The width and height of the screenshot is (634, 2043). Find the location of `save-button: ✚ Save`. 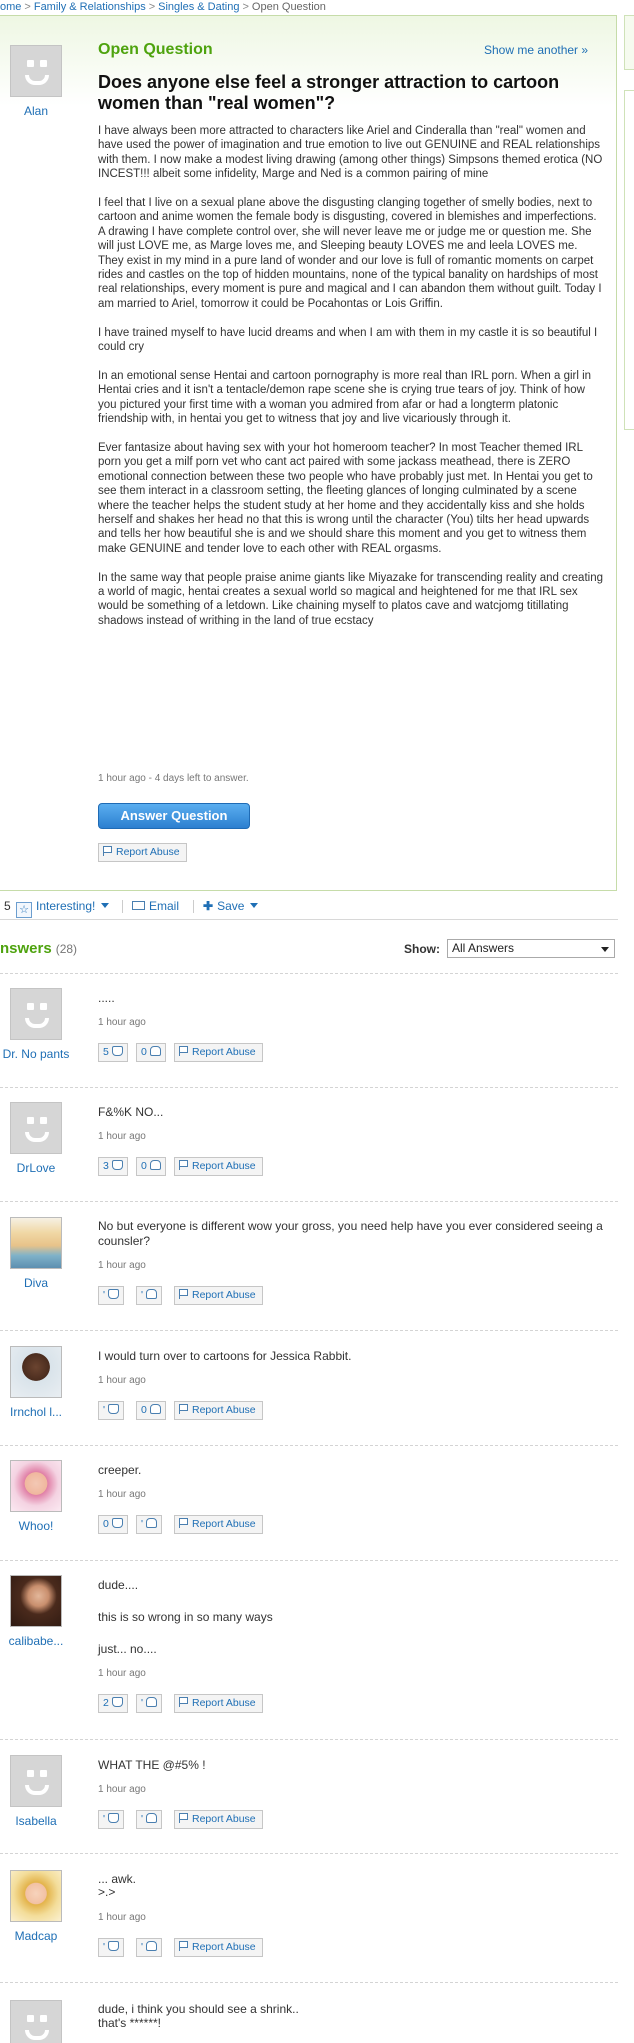

save-button: ✚ Save is located at coordinates (231, 906).